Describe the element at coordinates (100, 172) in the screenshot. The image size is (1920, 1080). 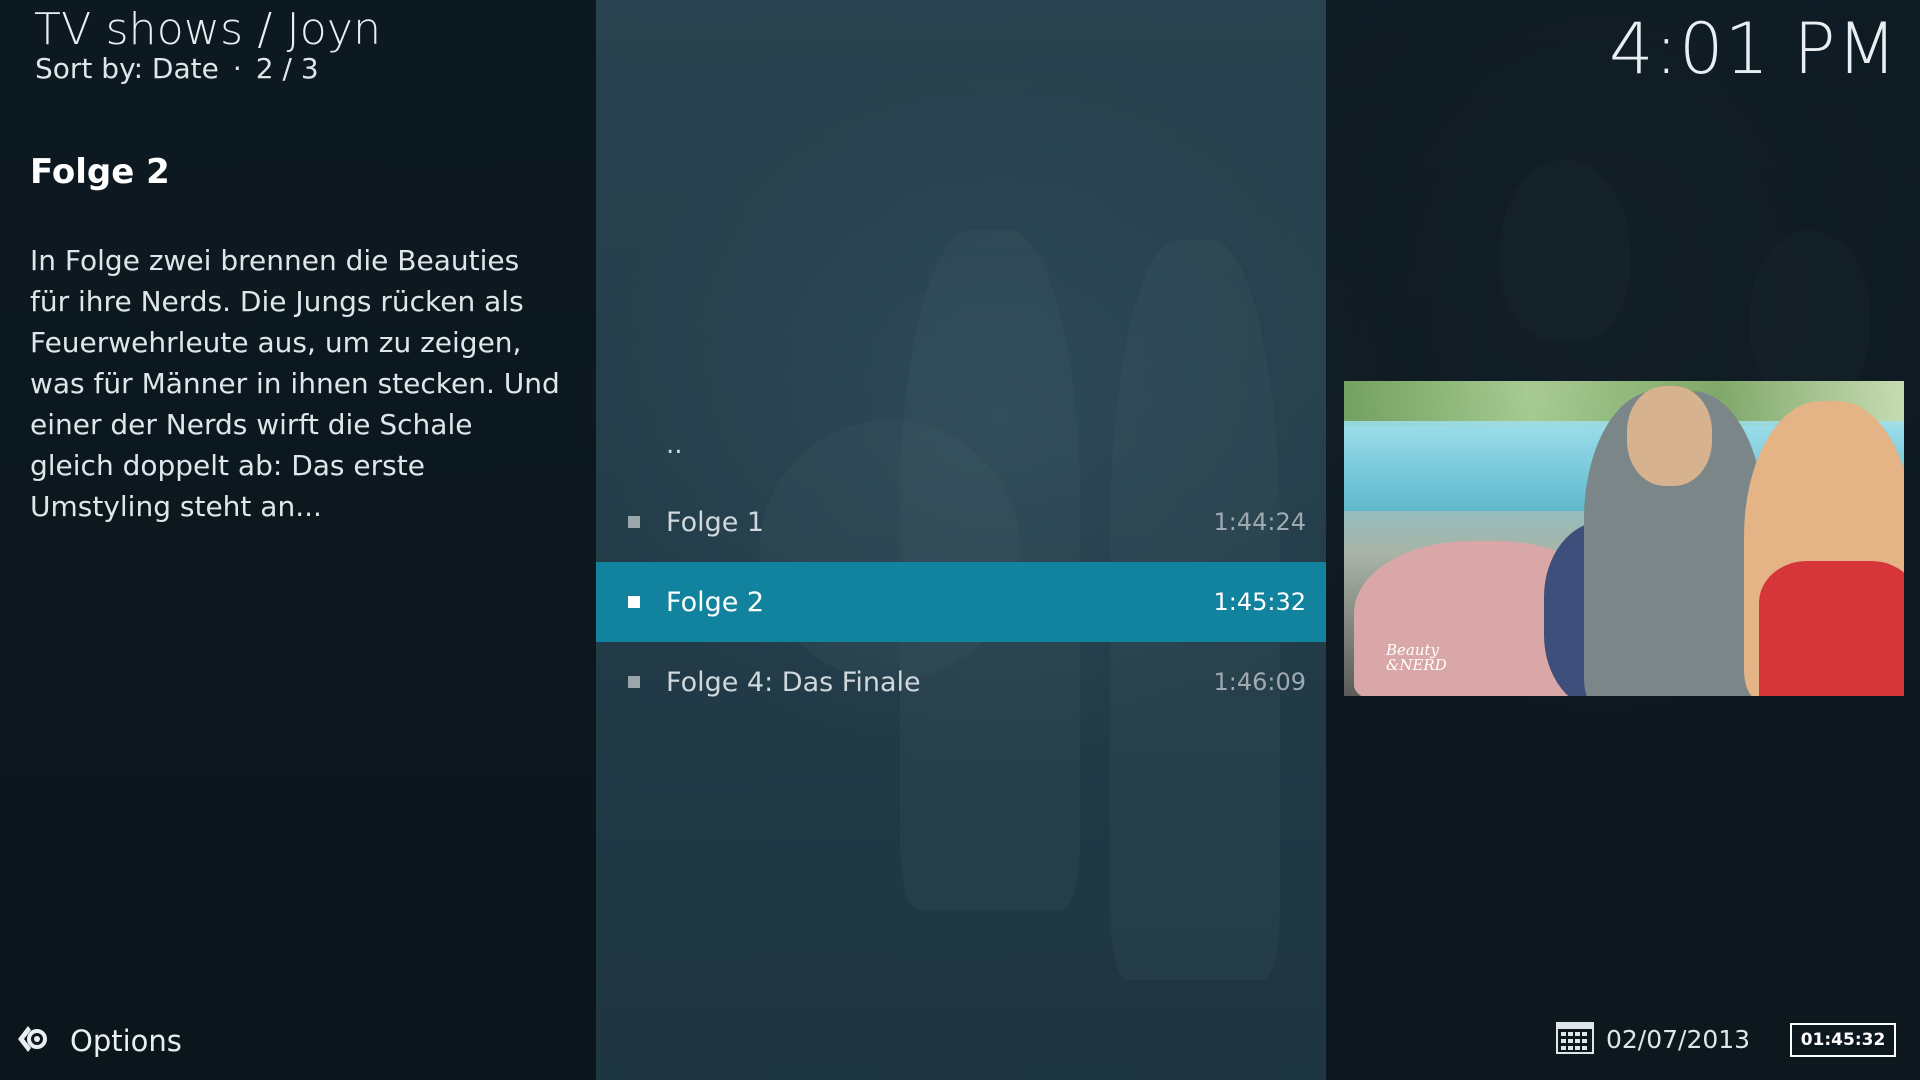
I see `episode-title: Folge 2` at that location.